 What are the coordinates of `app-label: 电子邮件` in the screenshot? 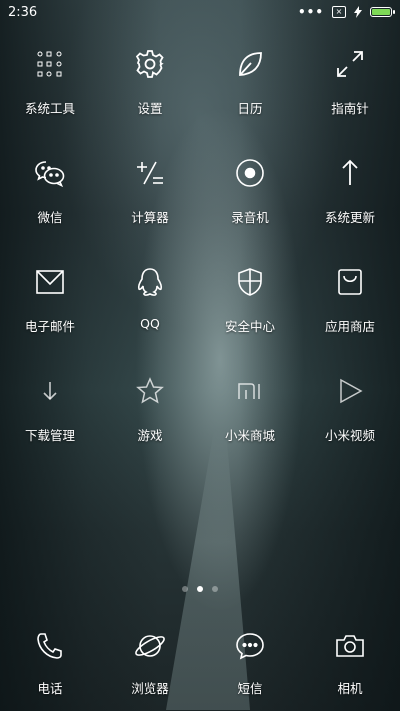 It's located at (49, 326).